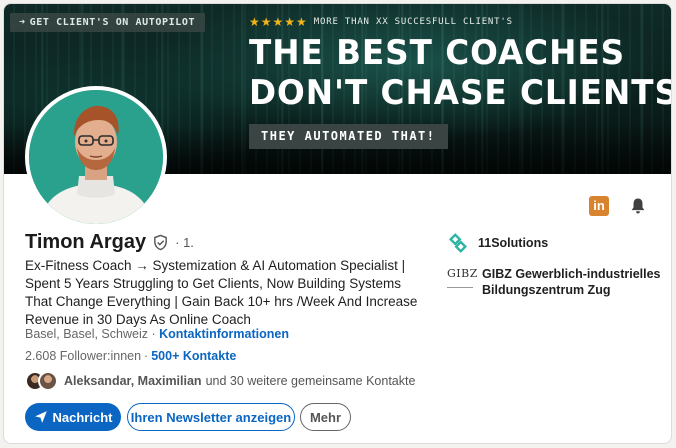  I want to click on linkedin-icon-button: in, so click(599, 206).